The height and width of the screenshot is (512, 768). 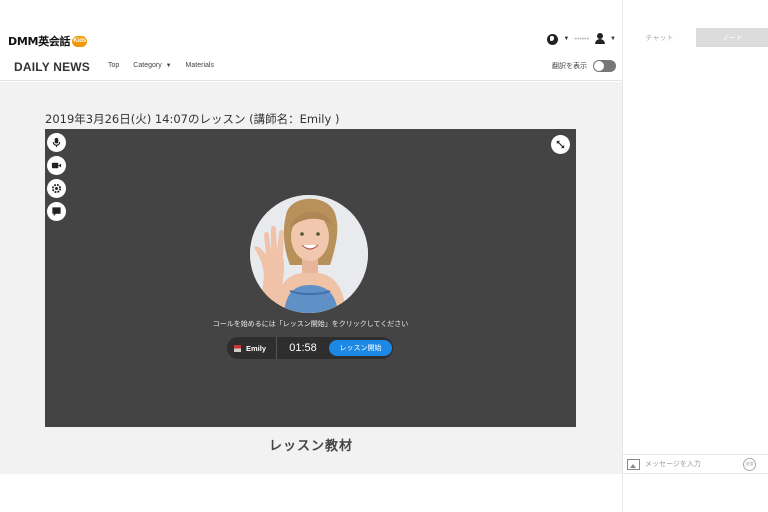 I want to click on nav-item-category-label: Category, so click(x=147, y=65).